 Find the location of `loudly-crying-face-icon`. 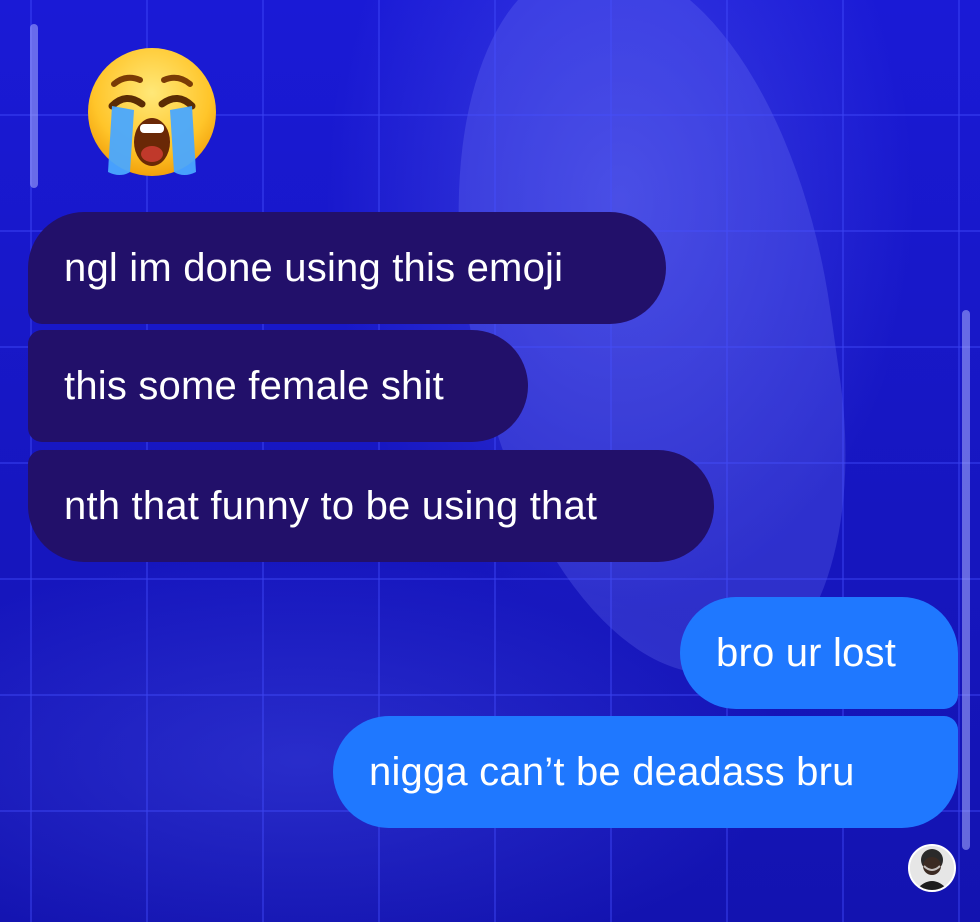

loudly-crying-face-icon is located at coordinates (152, 112).